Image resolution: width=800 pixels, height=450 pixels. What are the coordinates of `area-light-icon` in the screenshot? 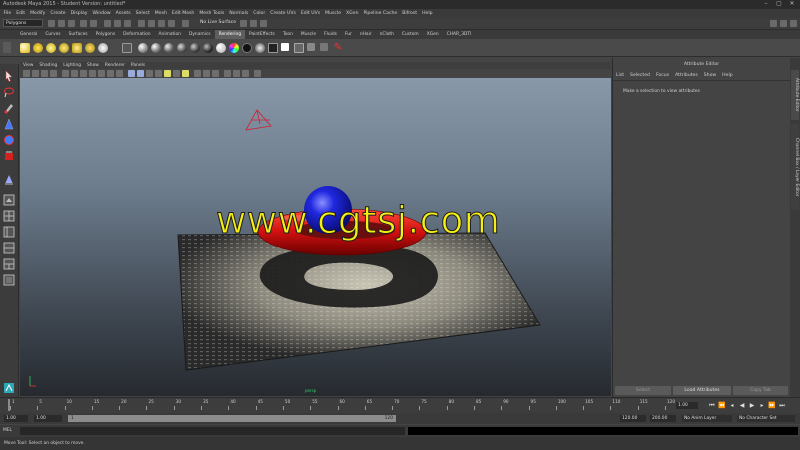 It's located at (90, 48).